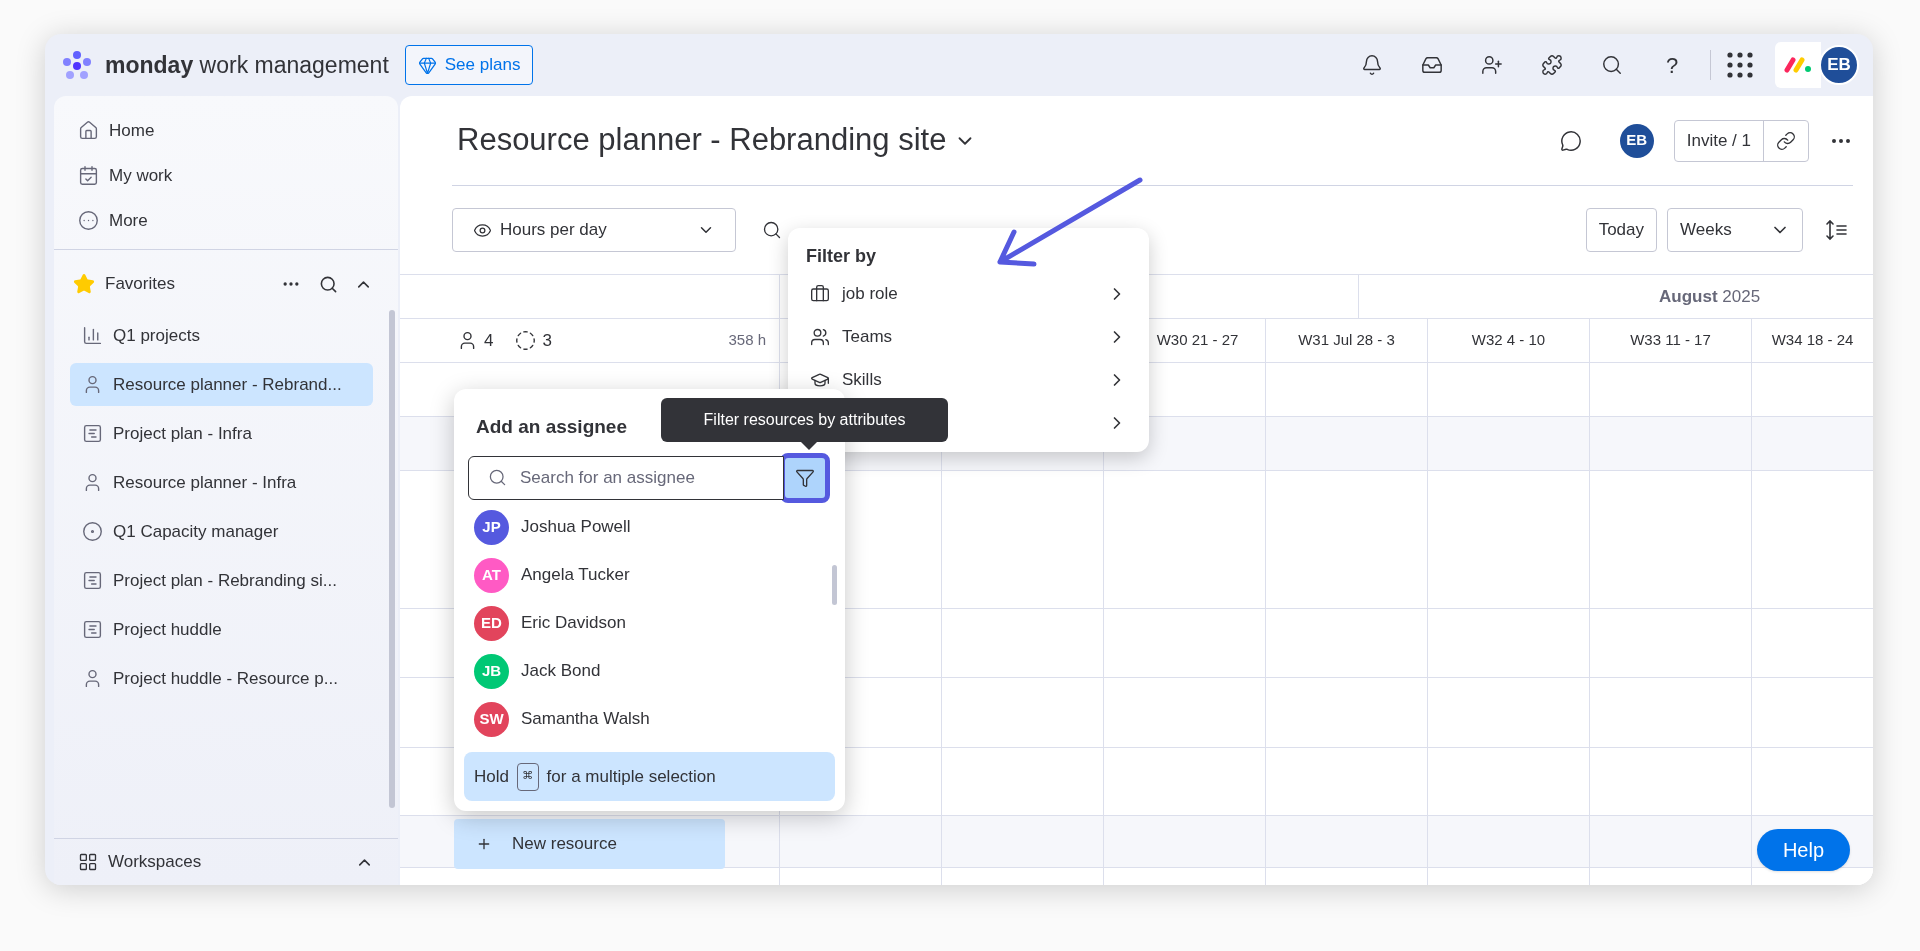 This screenshot has height=951, width=1920. I want to click on picker-title: Add an assignee, so click(551, 426).